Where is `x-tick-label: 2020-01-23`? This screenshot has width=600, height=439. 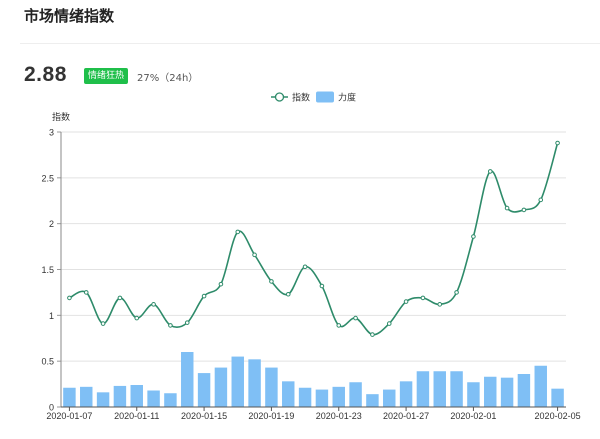
x-tick-label: 2020-01-23 is located at coordinates (339, 416).